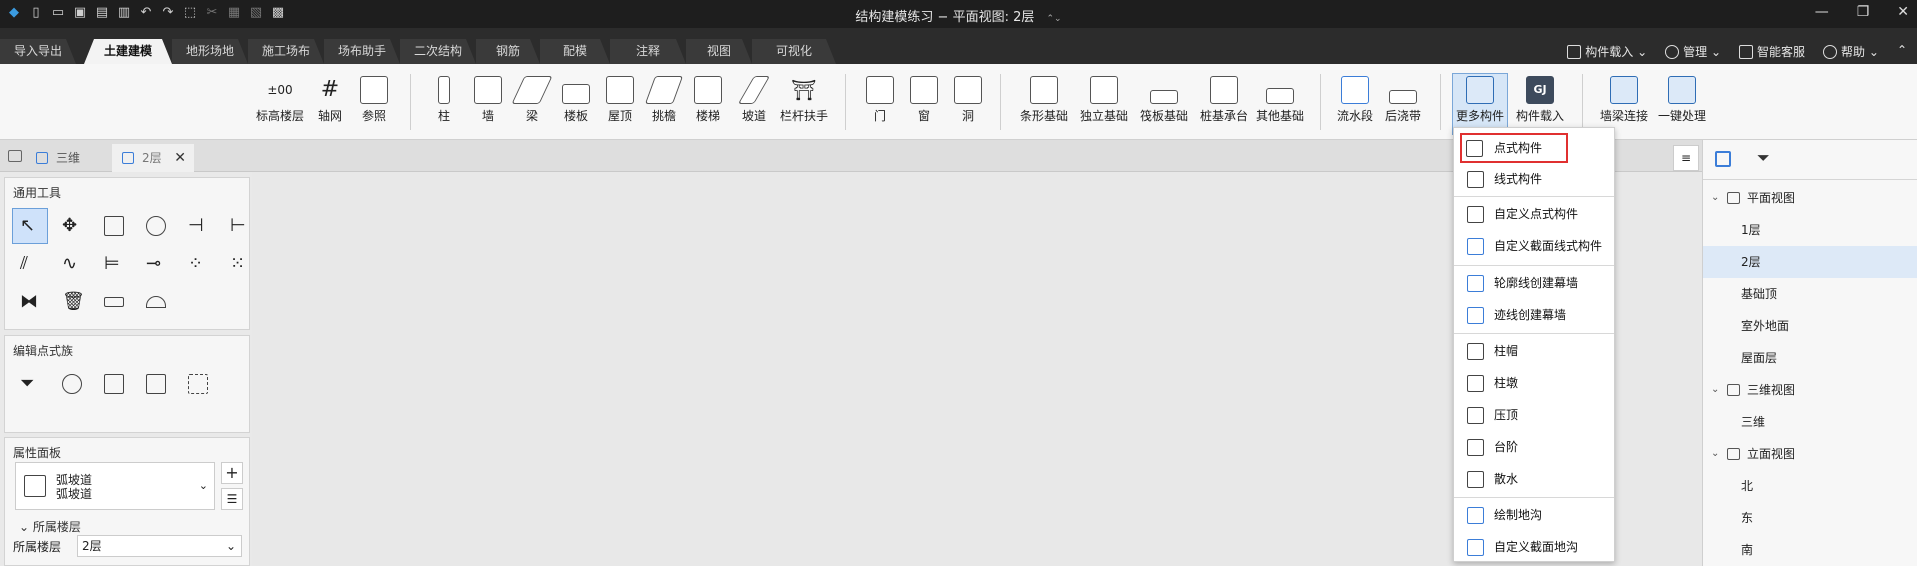 This screenshot has width=1917, height=566. What do you see at coordinates (1822, 12) in the screenshot?
I see `minimize-icon: —` at bounding box center [1822, 12].